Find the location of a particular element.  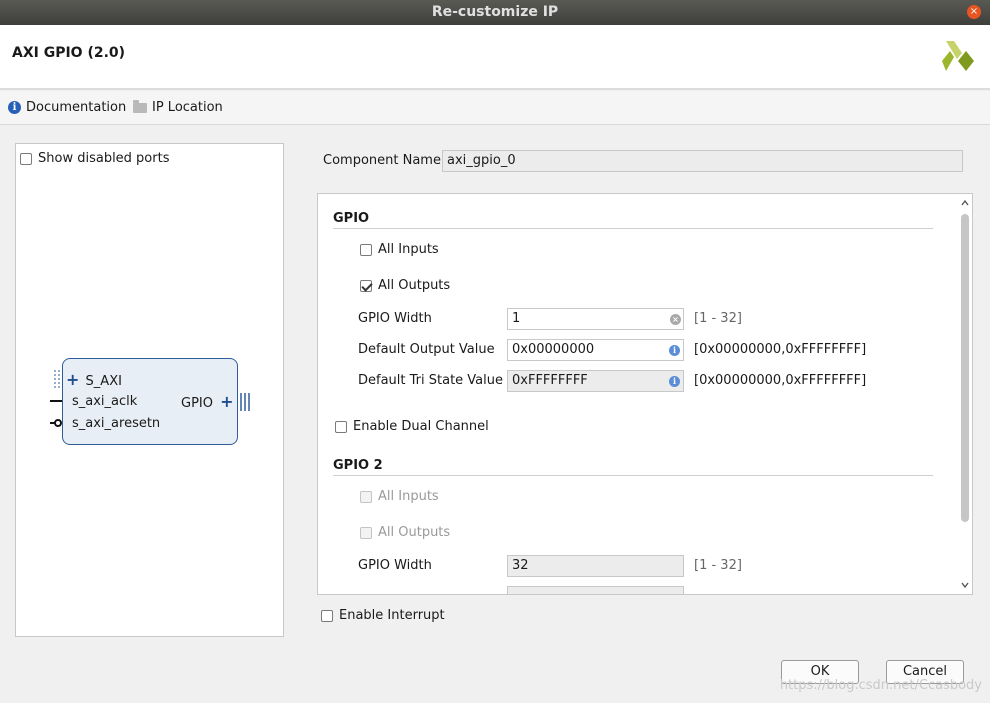

toolbar: i Documentation IP Location is located at coordinates (495, 108).